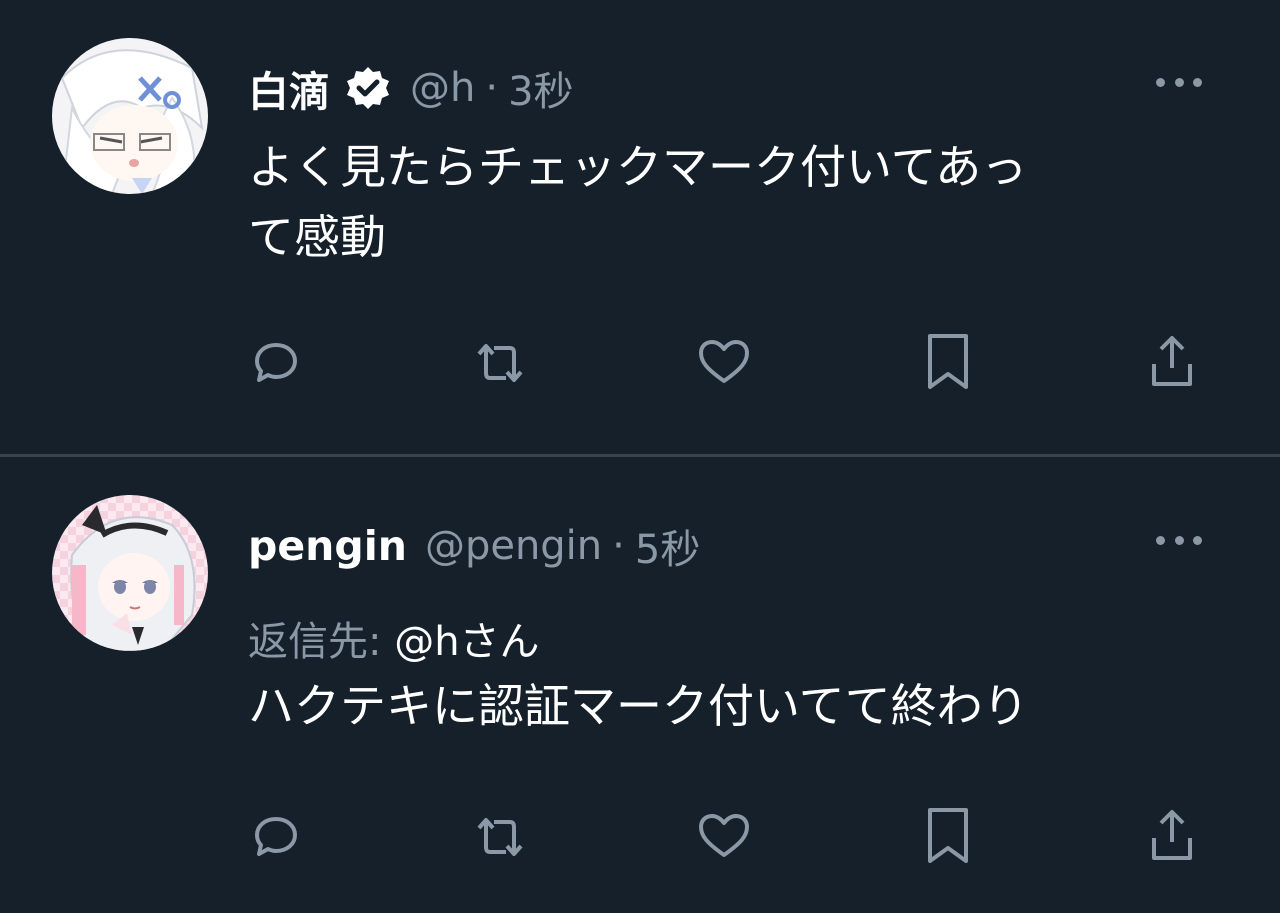 Image resolution: width=1280 pixels, height=913 pixels. I want to click on tweet-text: ハクテキに認証マーク付いてて終わり, so click(638, 706).